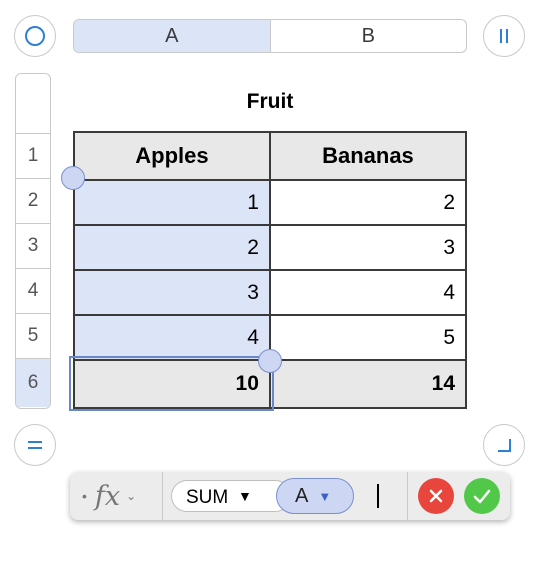 Image resolution: width=548 pixels, height=582 pixels. Describe the element at coordinates (171, 383) in the screenshot. I see `active-cell-outline` at that location.